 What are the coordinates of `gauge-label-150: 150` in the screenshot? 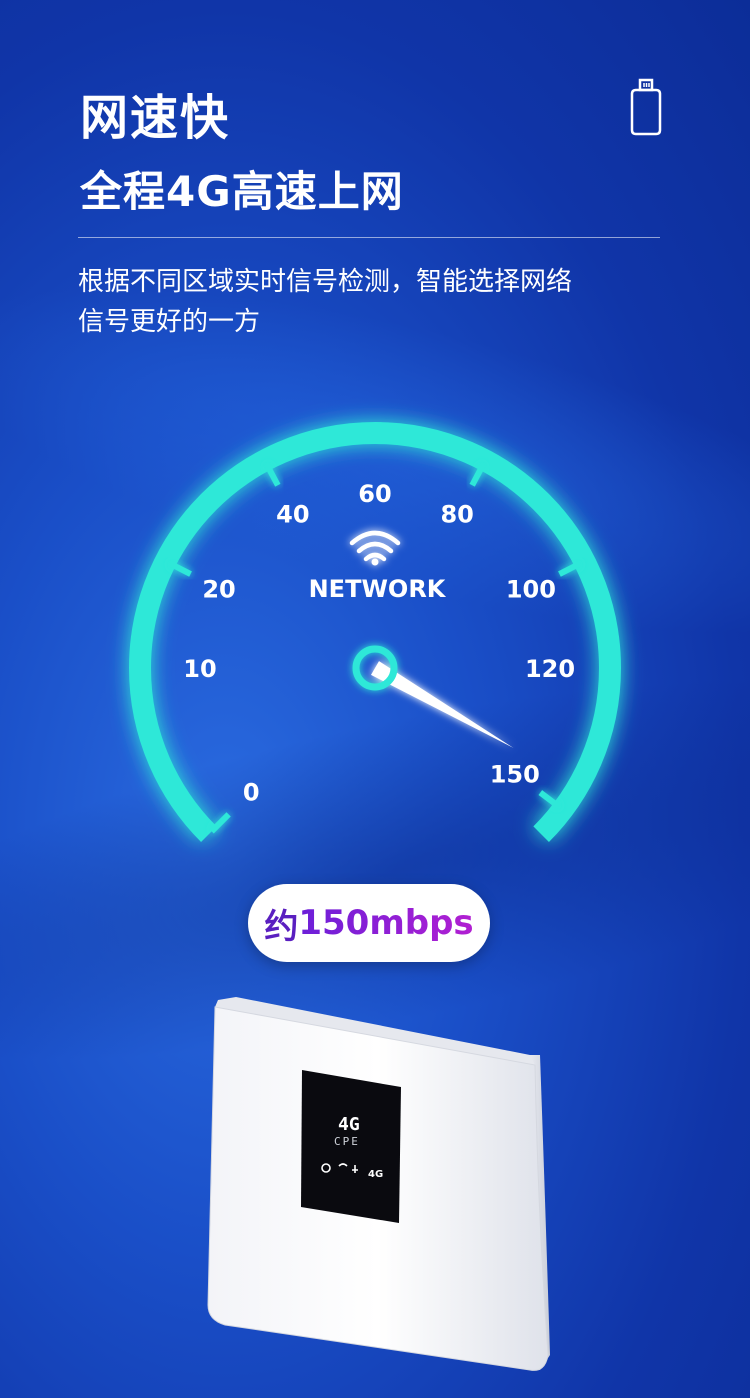 It's located at (515, 774).